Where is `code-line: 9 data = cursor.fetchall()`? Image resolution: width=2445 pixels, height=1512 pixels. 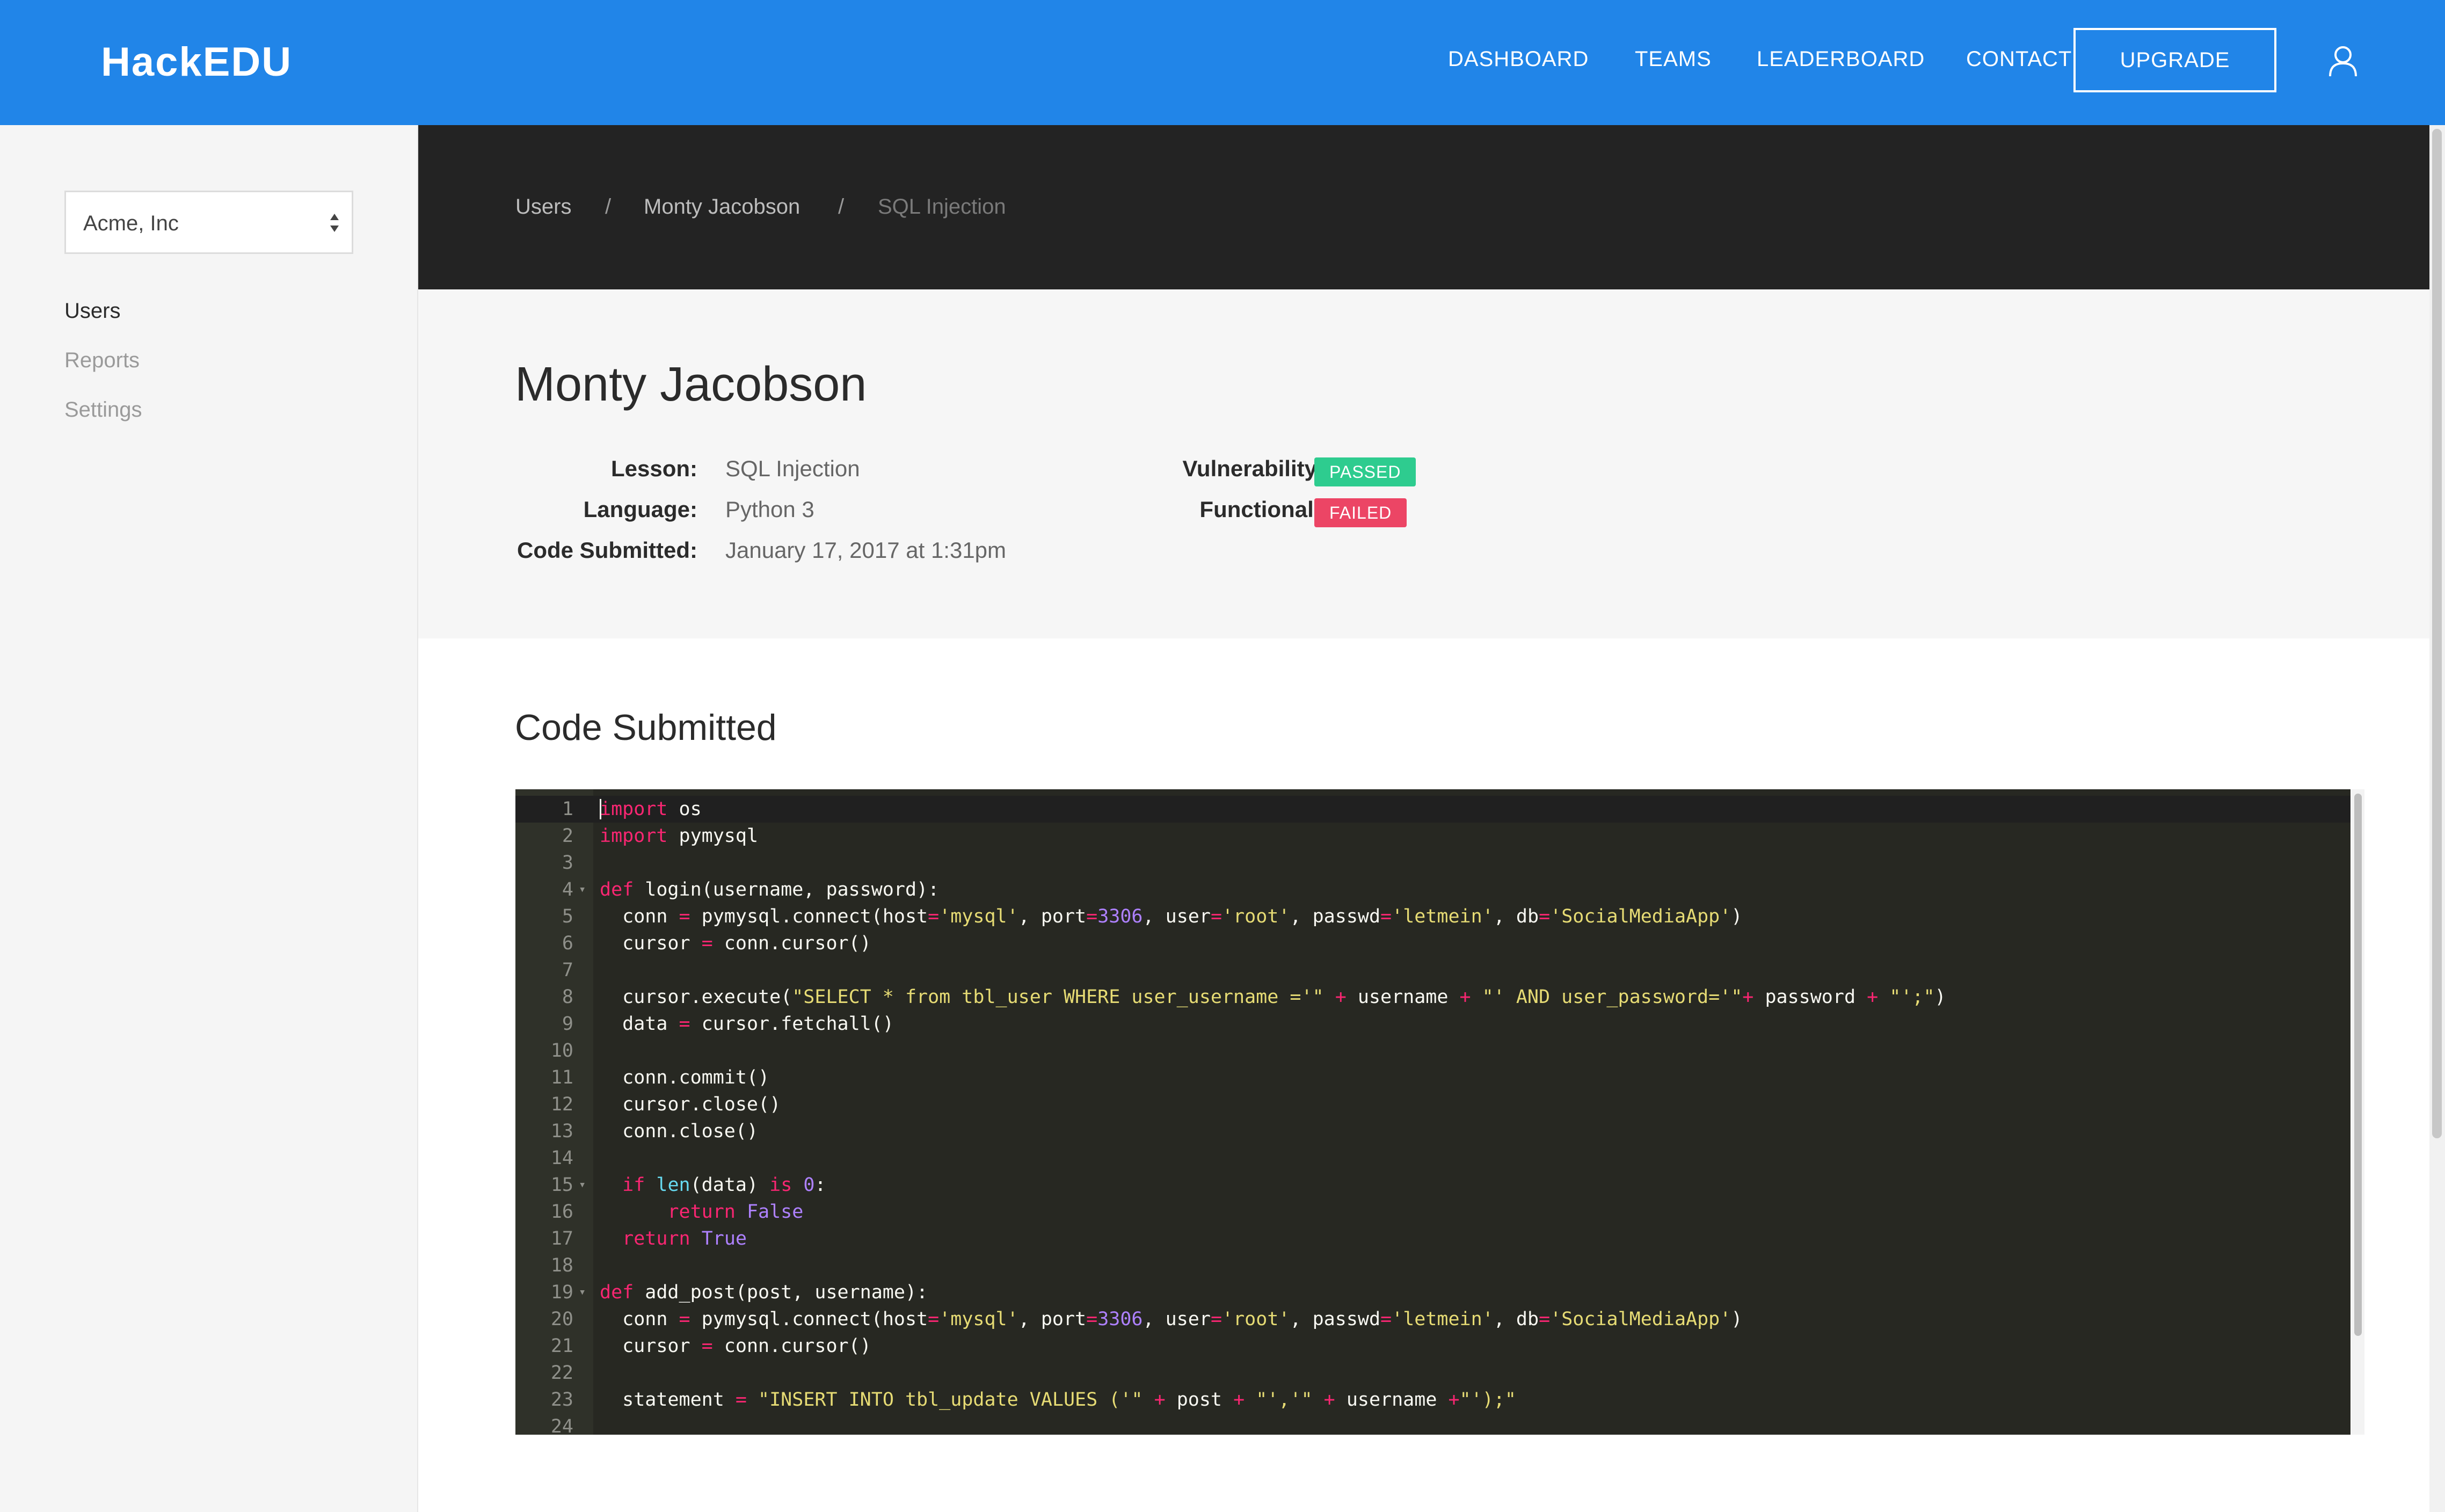 code-line: 9 data = cursor.fetchall() is located at coordinates (1433, 1024).